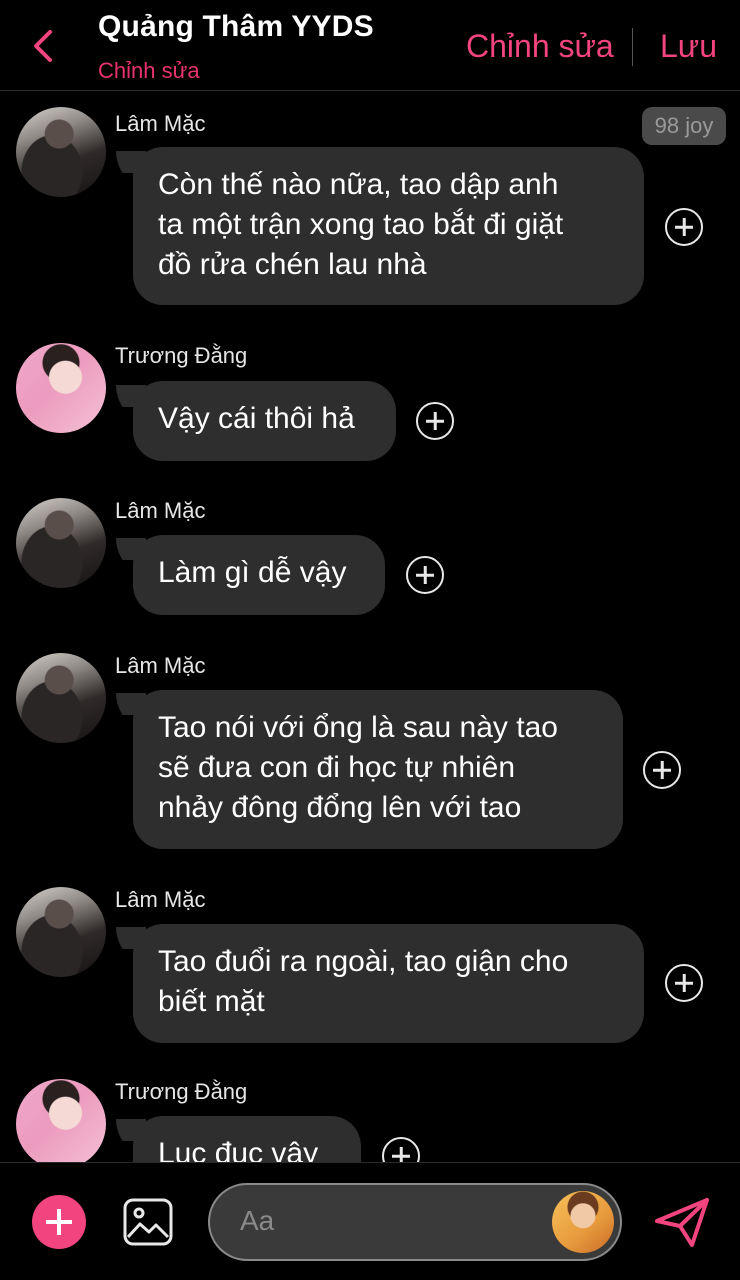 Image resolution: width=740 pixels, height=1280 pixels. What do you see at coordinates (292, 264) in the screenshot?
I see `message-line: đồ rửa chén lau nhà` at bounding box center [292, 264].